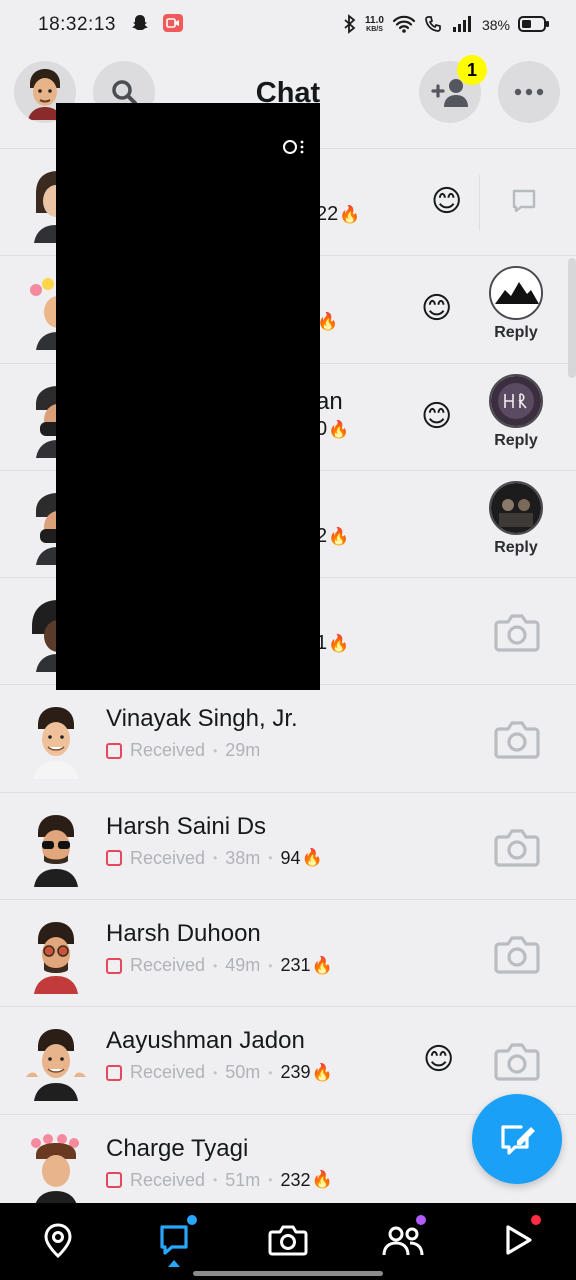 This screenshot has width=576, height=1280. I want to click on new-chat-button, so click(517, 1139).